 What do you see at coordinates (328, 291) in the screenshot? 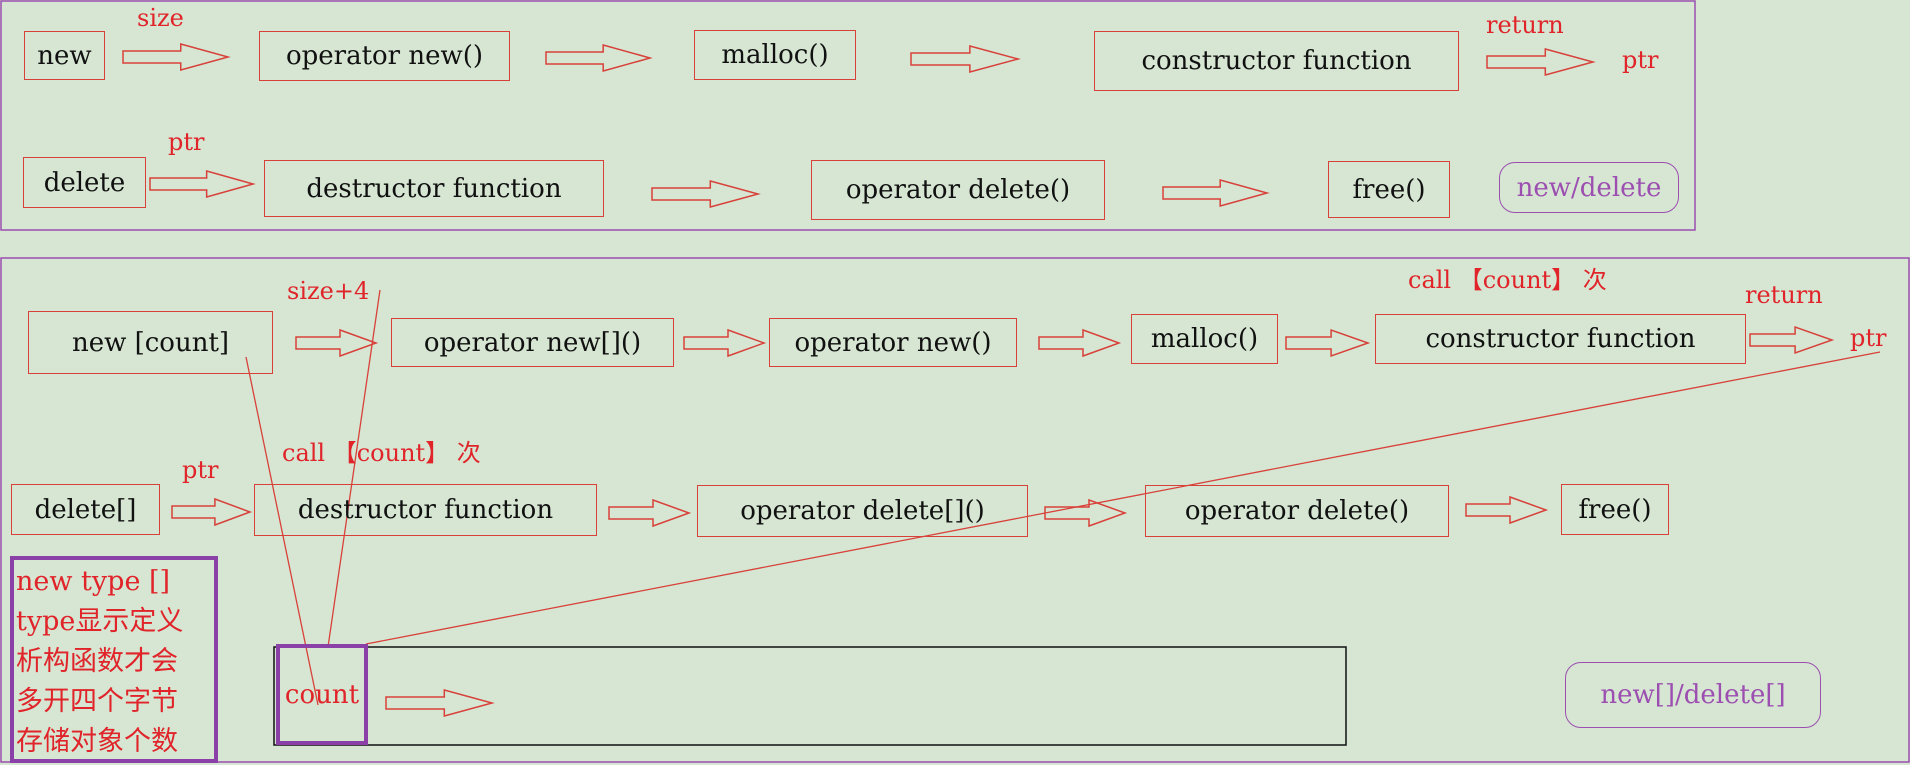
I see `size-plus-4-label: size+4` at bounding box center [328, 291].